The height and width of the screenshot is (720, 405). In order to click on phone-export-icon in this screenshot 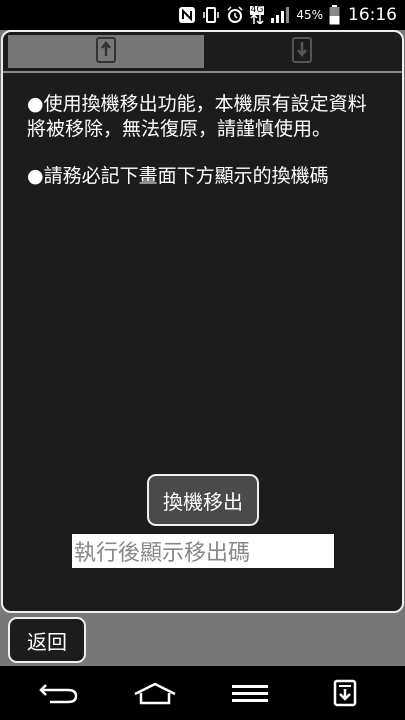, I will do `click(106, 52)`.